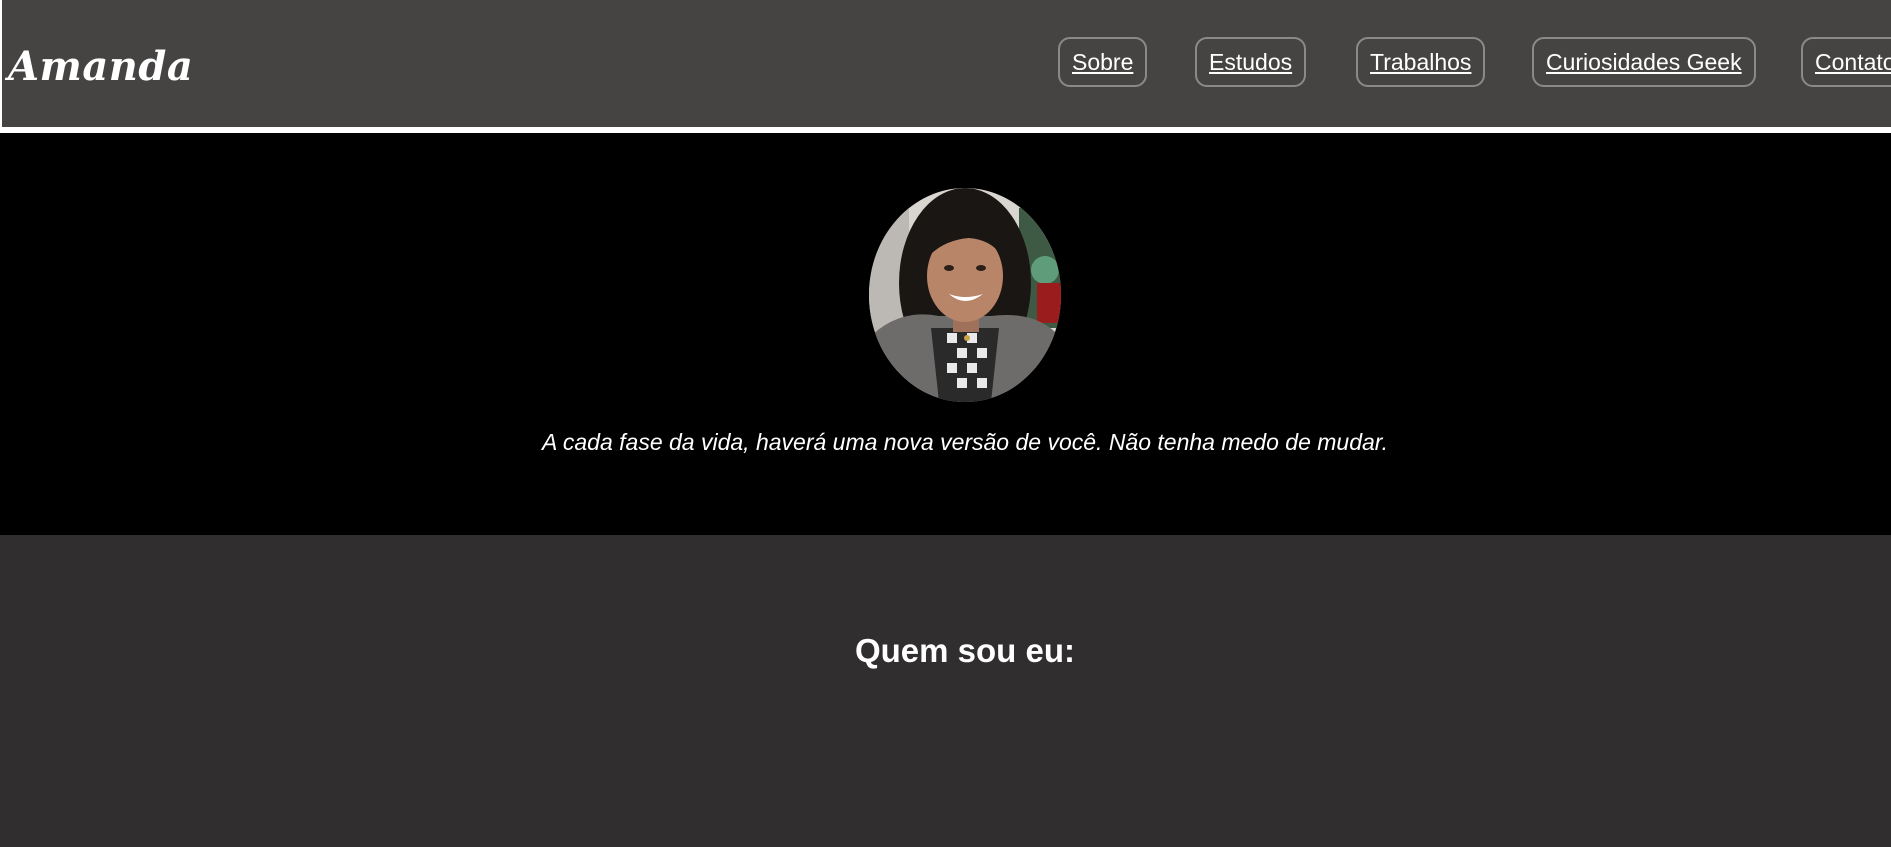 The width and height of the screenshot is (1891, 847). Describe the element at coordinates (1846, 62) in the screenshot. I see `nav-link-contato: Contato` at that location.